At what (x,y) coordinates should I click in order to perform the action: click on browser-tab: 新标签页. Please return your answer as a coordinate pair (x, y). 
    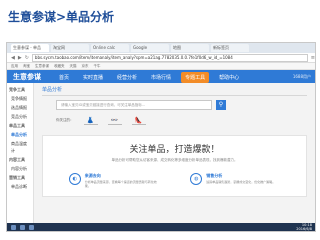
    Looking at the image, I should click on (230, 48).